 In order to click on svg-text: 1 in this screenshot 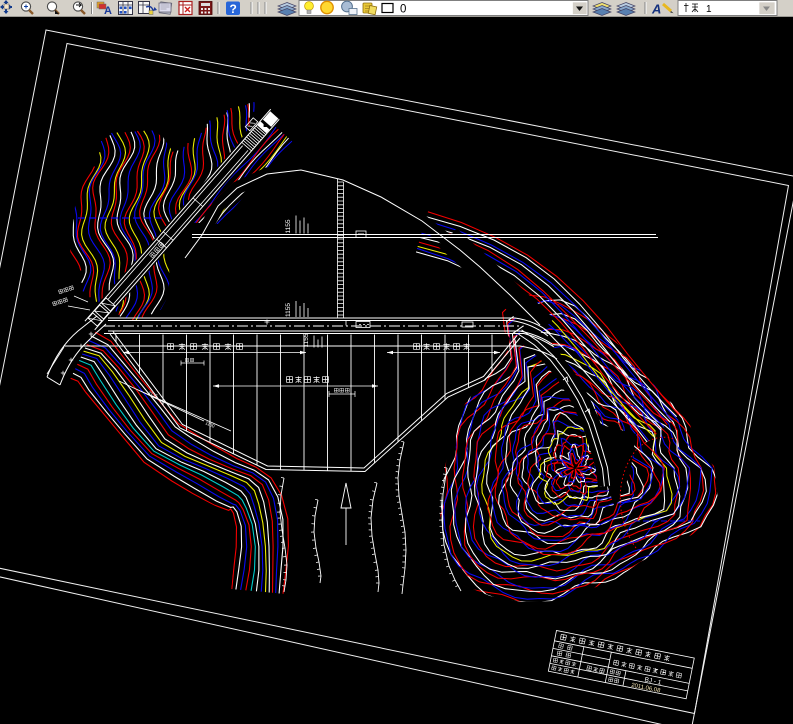, I will do `click(709, 9)`.